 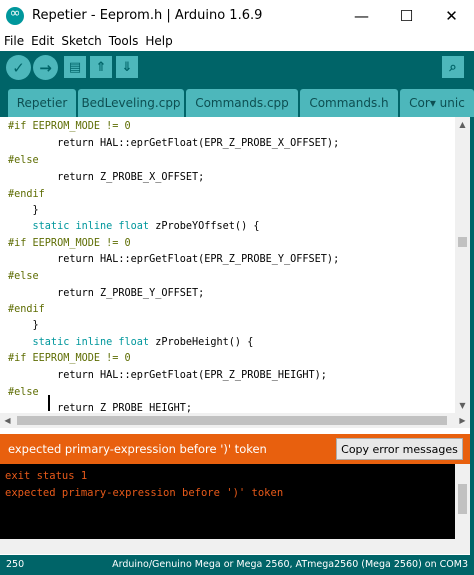 What do you see at coordinates (42, 103) in the screenshot?
I see `tab-repetier: Repetier` at bounding box center [42, 103].